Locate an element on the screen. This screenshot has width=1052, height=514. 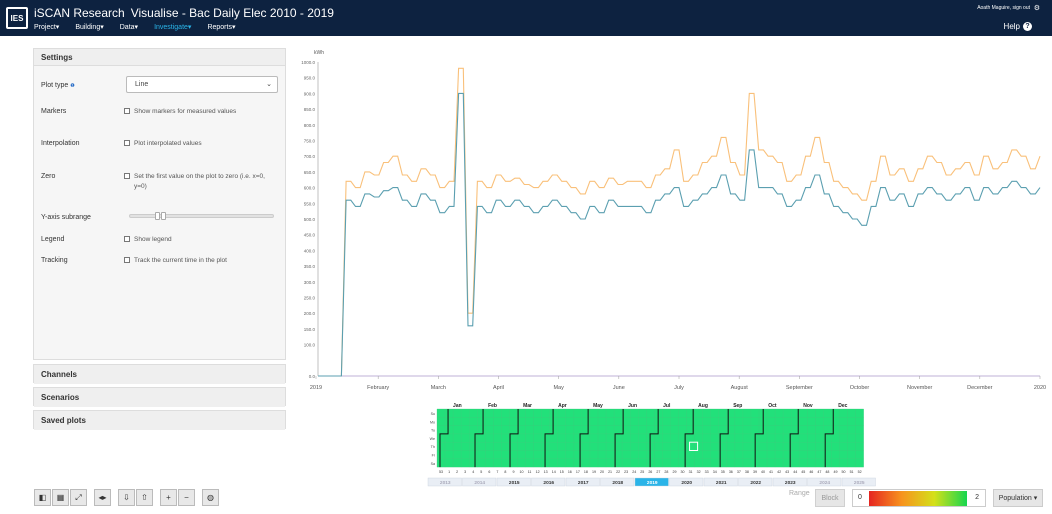
month-label: Jan is located at coordinates (457, 406).